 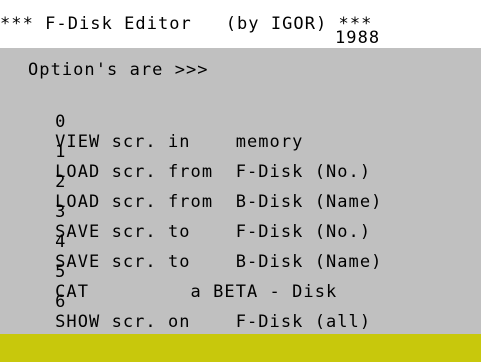 What do you see at coordinates (118, 70) in the screenshot?
I see `options-prompt: Option's are >>>` at bounding box center [118, 70].